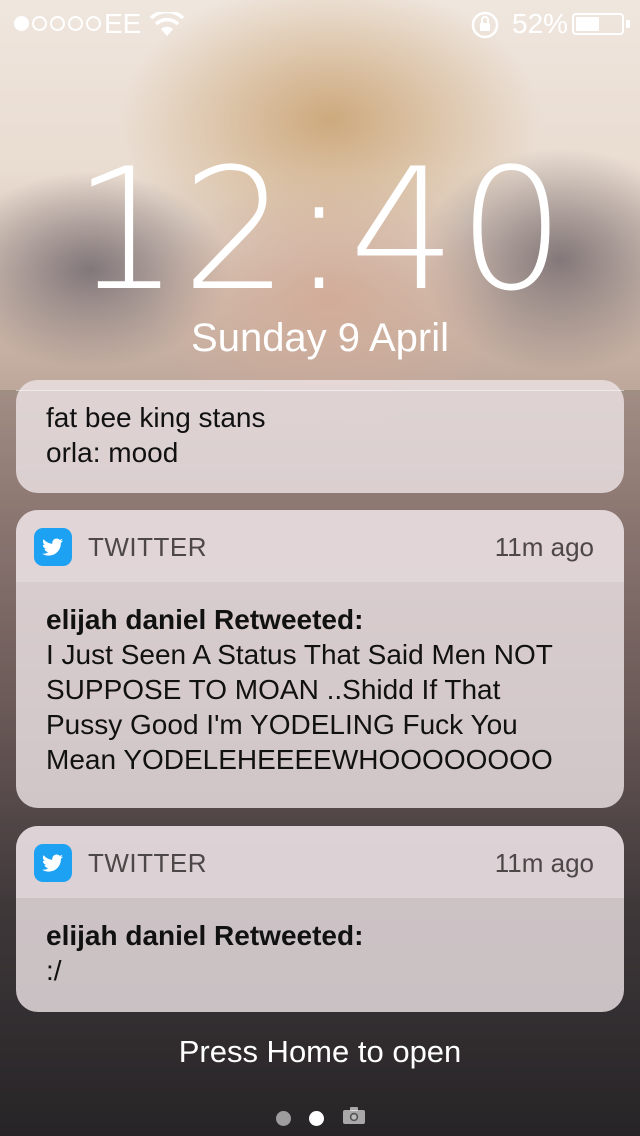 This screenshot has height=1136, width=640. I want to click on page-indicator, so click(321, 1118).